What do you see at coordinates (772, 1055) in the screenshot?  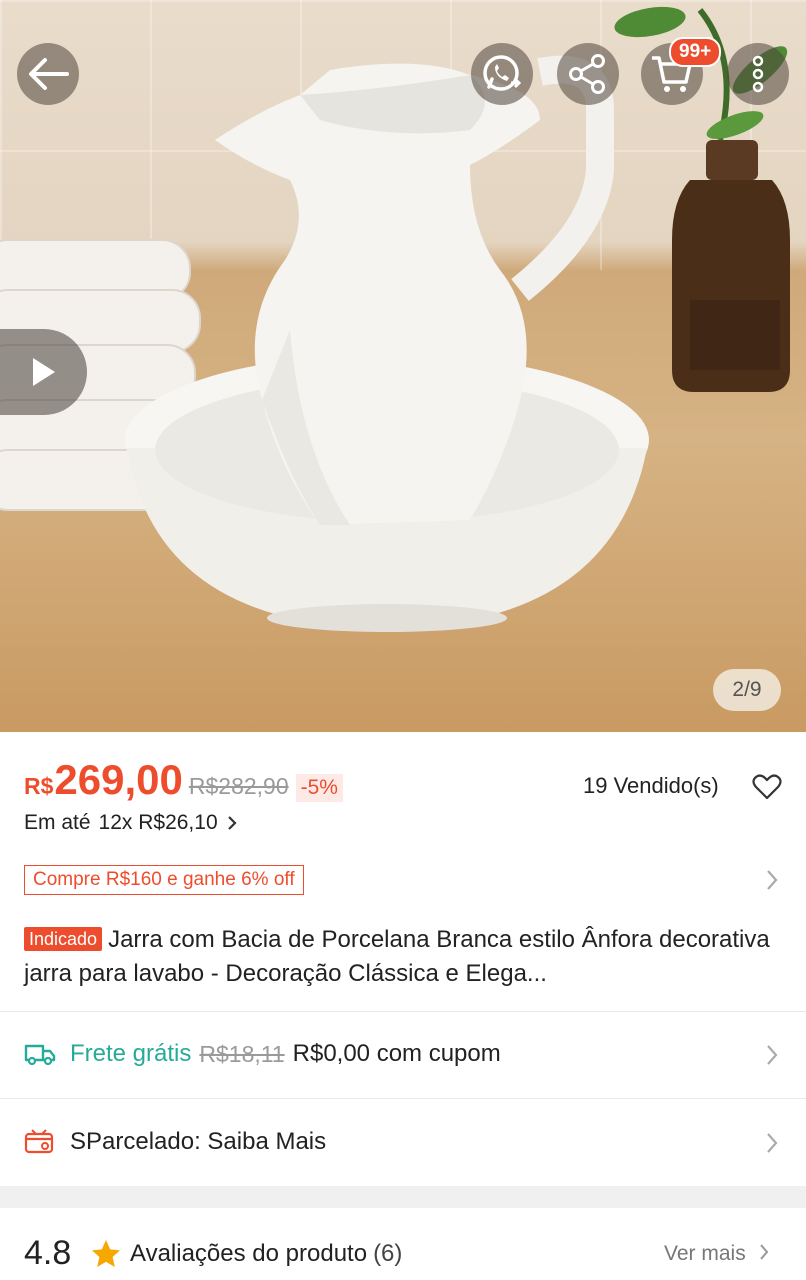 I see `shipping-chevron-icon` at bounding box center [772, 1055].